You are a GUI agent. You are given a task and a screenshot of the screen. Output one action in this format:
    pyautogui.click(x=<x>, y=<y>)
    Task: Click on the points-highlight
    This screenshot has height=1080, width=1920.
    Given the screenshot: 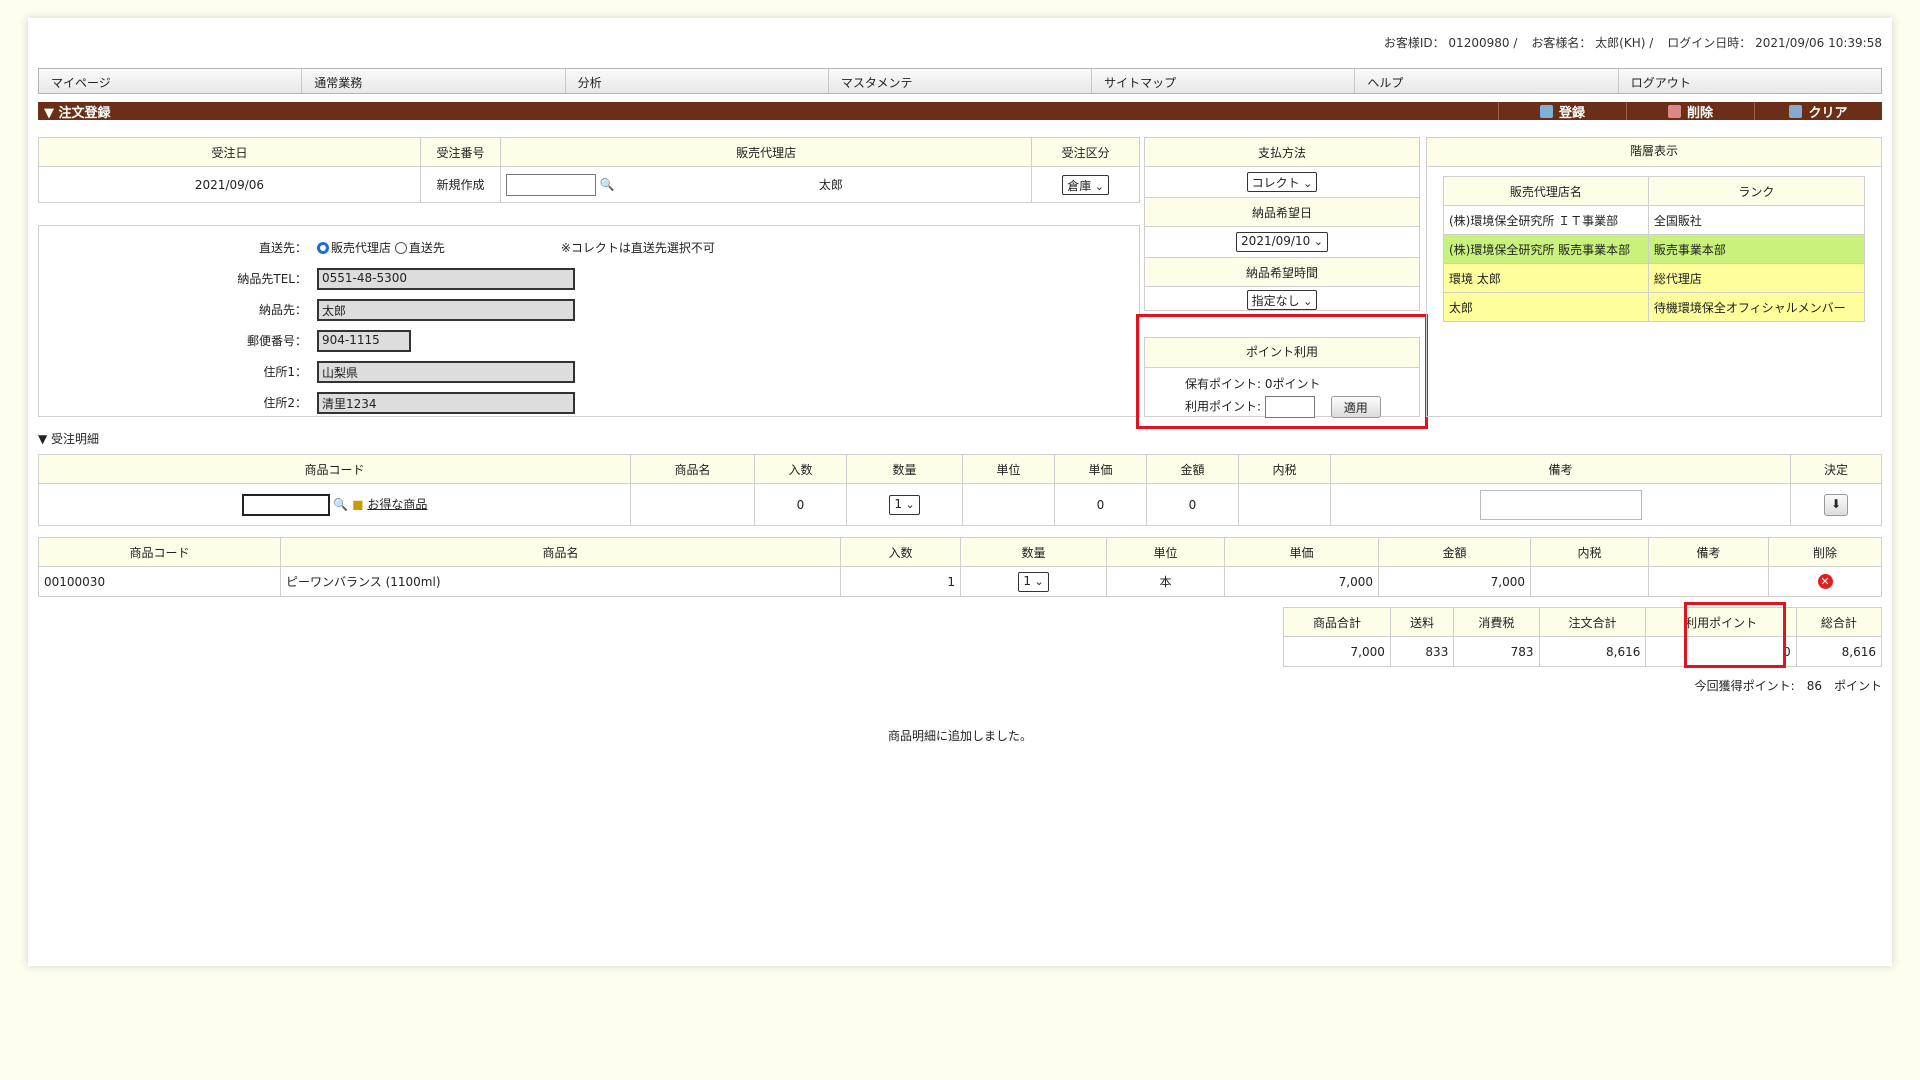 What is the action you would take?
    pyautogui.click(x=1282, y=371)
    